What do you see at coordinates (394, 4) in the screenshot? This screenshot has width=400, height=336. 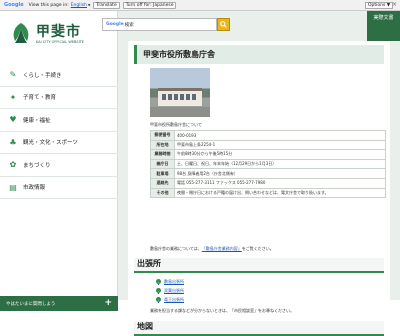 I see `close-icon: ×` at bounding box center [394, 4].